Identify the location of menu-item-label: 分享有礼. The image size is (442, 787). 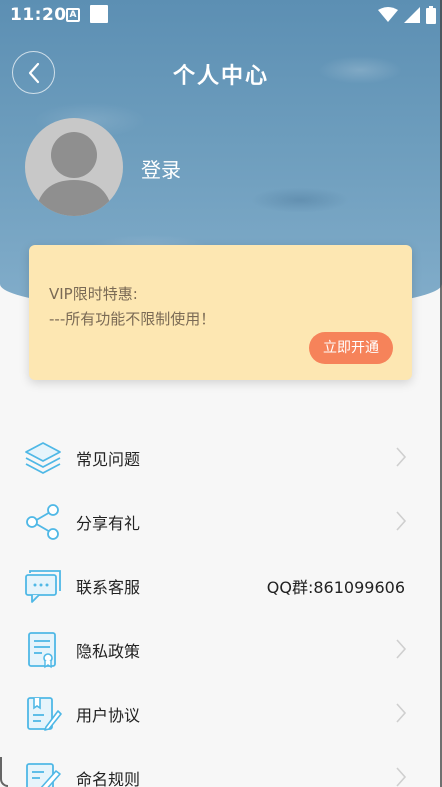
(108, 523).